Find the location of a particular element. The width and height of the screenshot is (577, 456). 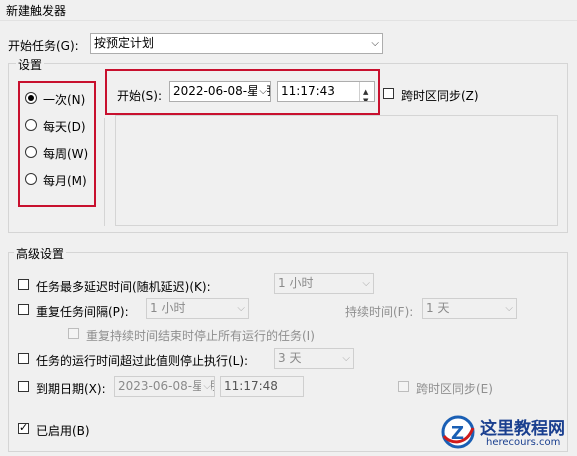

enabled-checkbox is located at coordinates (23, 427).